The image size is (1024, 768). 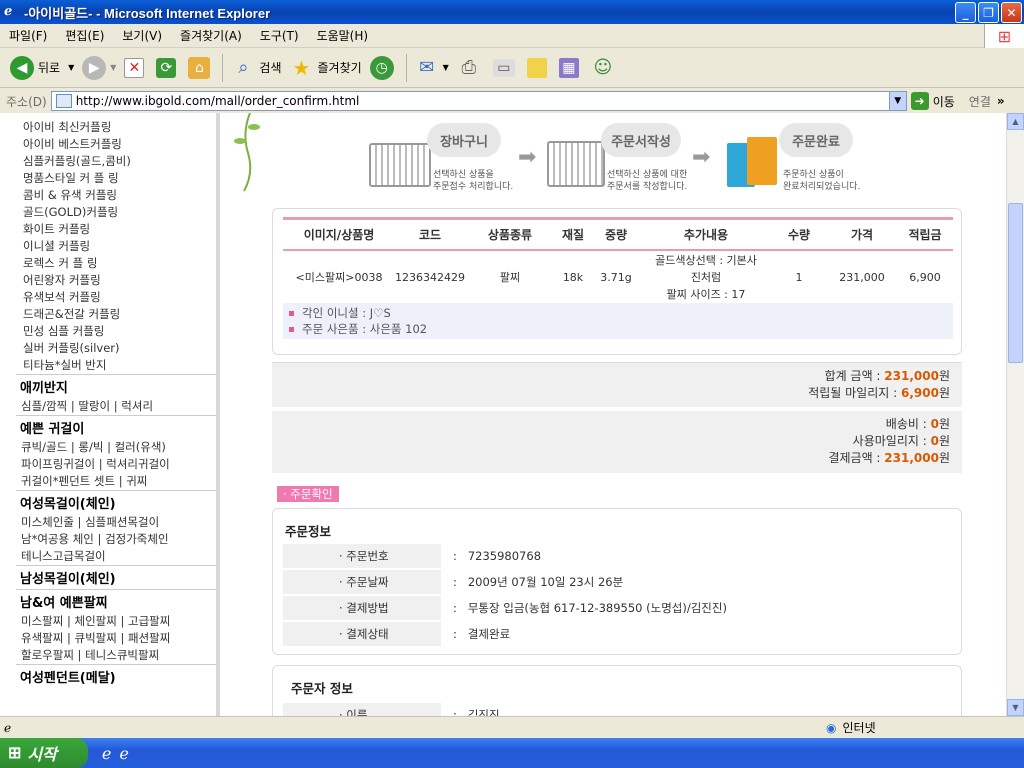 What do you see at coordinates (1015, 121) in the screenshot?
I see `scroll-up-icon: ▲` at bounding box center [1015, 121].